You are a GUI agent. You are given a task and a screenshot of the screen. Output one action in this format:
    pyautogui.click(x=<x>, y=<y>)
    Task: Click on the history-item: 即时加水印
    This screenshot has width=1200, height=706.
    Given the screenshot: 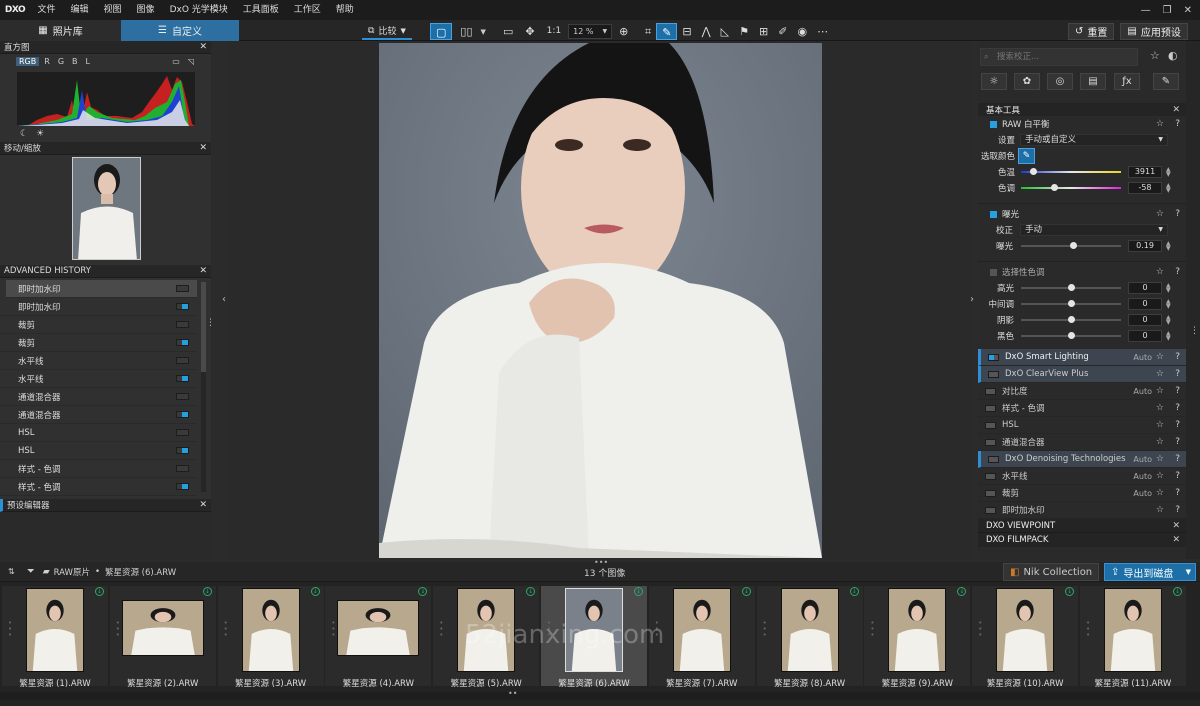 What is the action you would take?
    pyautogui.click(x=101, y=289)
    